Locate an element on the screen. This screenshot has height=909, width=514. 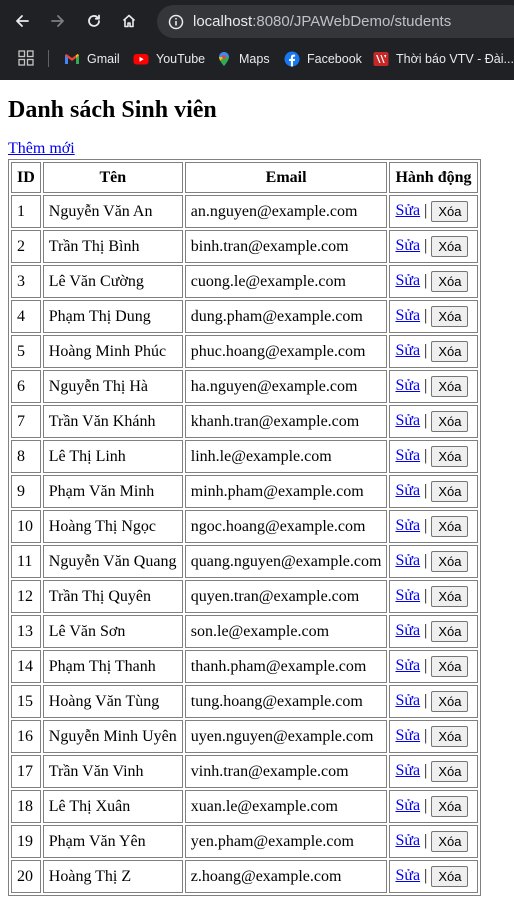
cell-email: binh.tran@example.com is located at coordinates (286, 246).